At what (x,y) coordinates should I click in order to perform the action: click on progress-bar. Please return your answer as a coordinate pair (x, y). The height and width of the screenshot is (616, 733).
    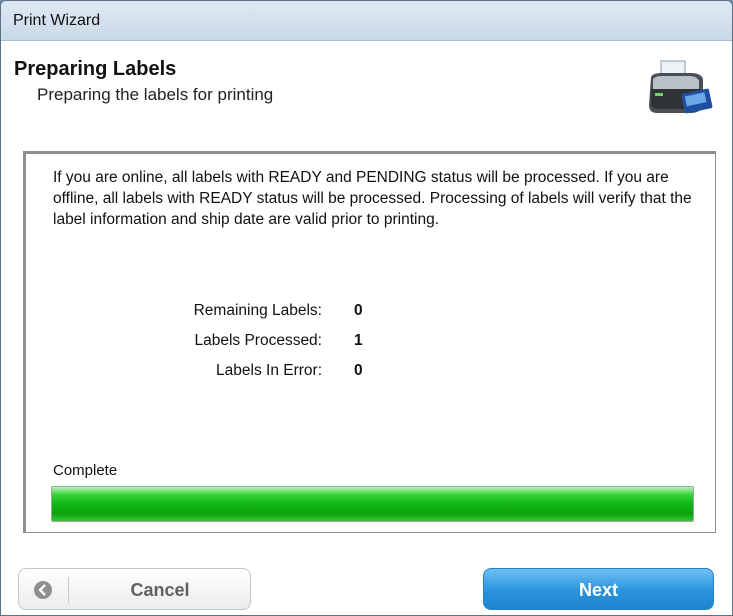
    Looking at the image, I should click on (372, 504).